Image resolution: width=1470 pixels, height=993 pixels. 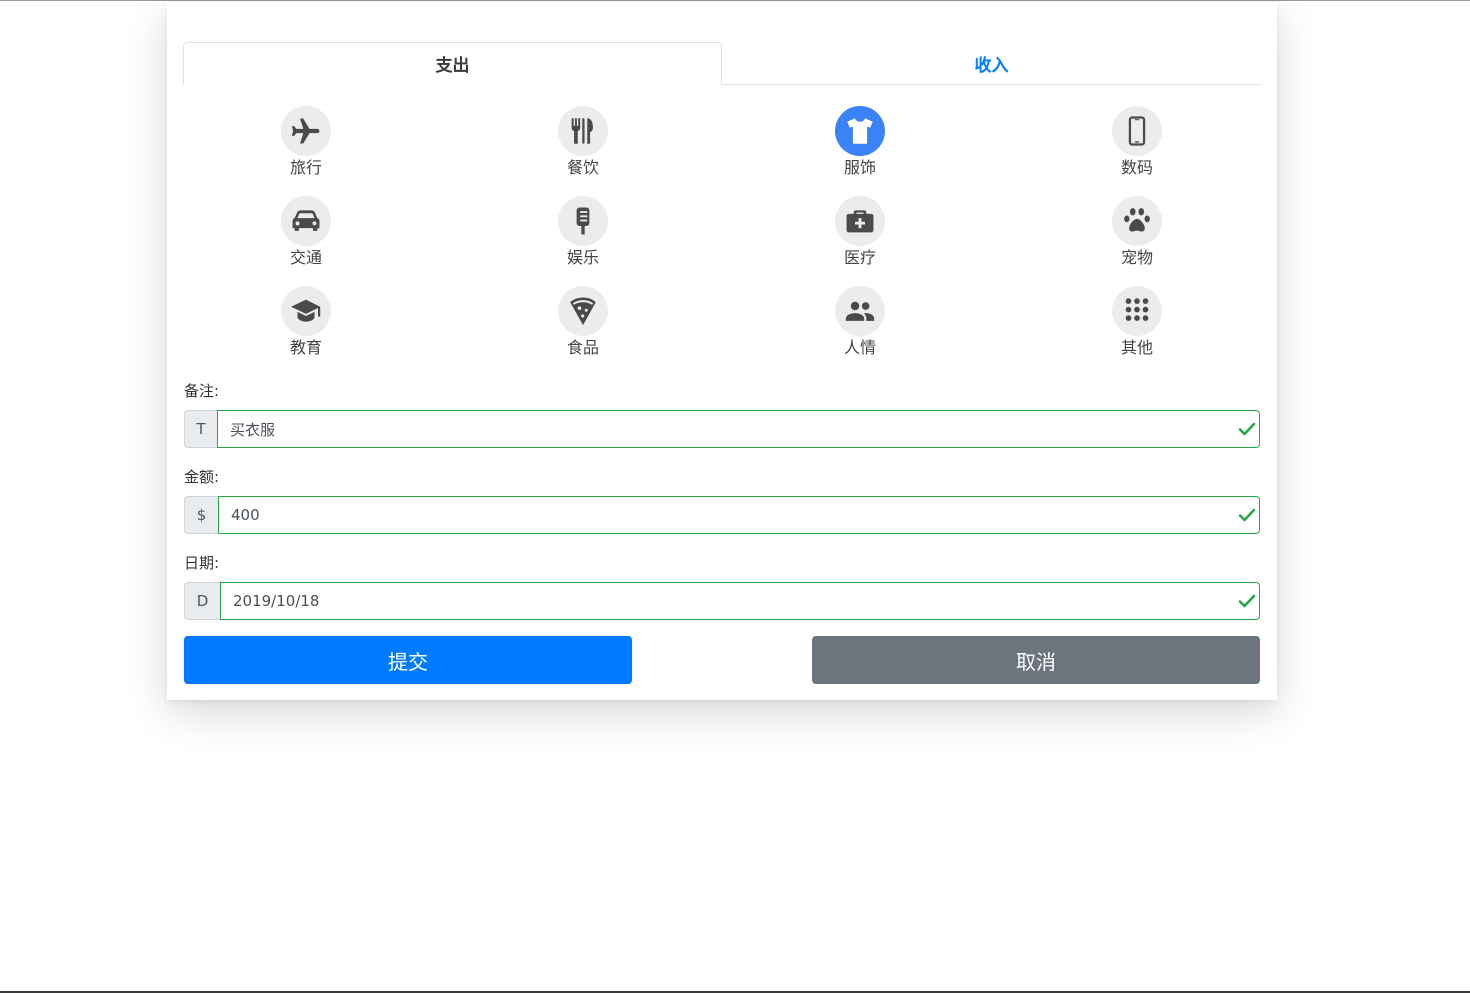 What do you see at coordinates (305, 167) in the screenshot?
I see `category-label: 旅行` at bounding box center [305, 167].